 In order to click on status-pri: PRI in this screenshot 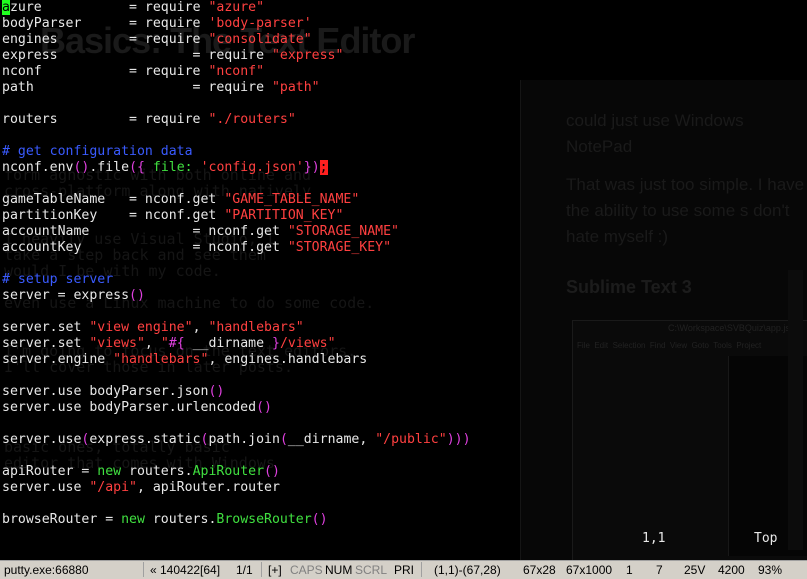, I will do `click(404, 570)`.